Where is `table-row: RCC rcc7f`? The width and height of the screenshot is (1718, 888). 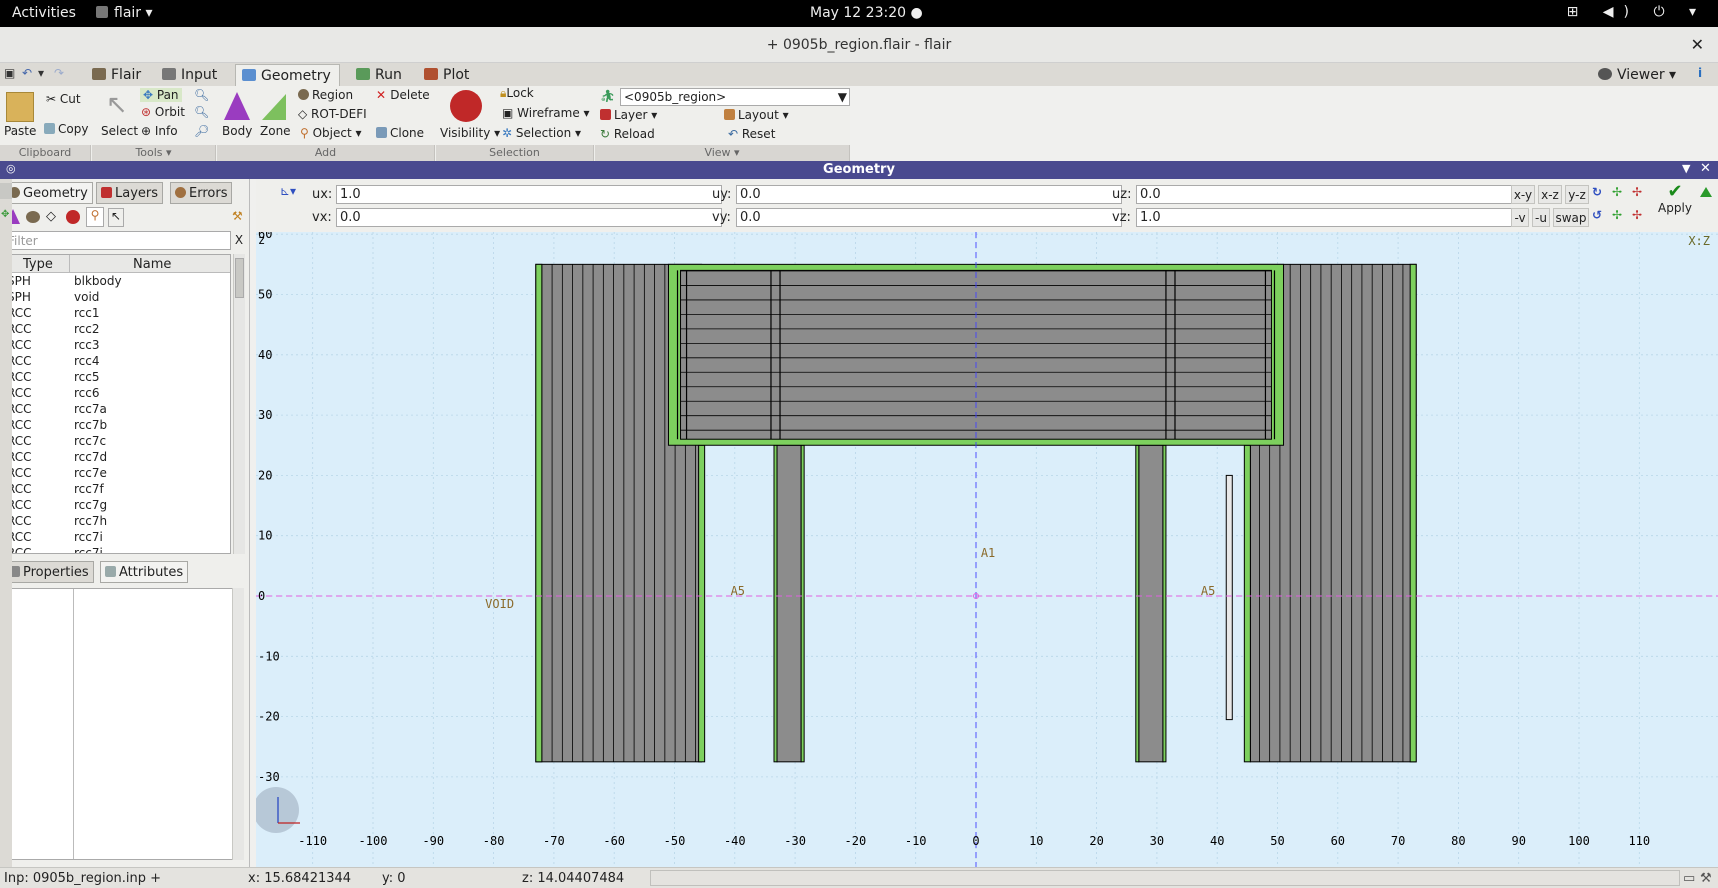 table-row: RCC rcc7f is located at coordinates (117, 489).